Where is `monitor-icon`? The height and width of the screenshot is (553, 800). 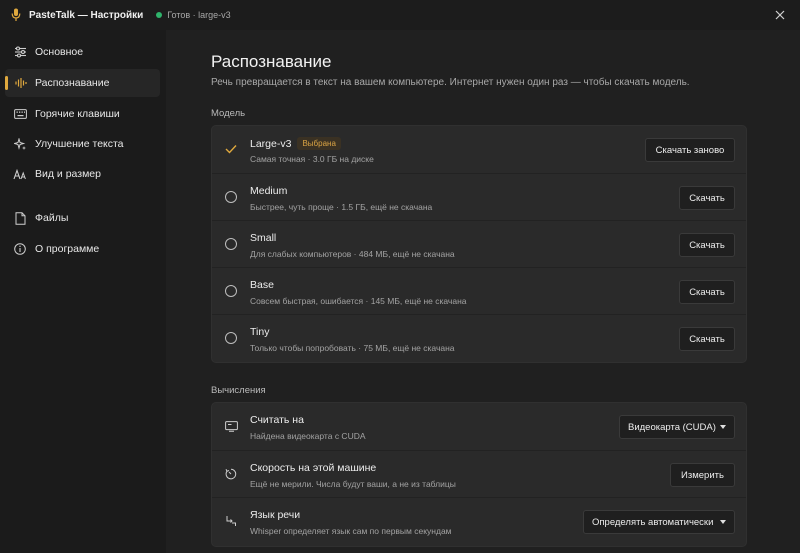
monitor-icon is located at coordinates (231, 426).